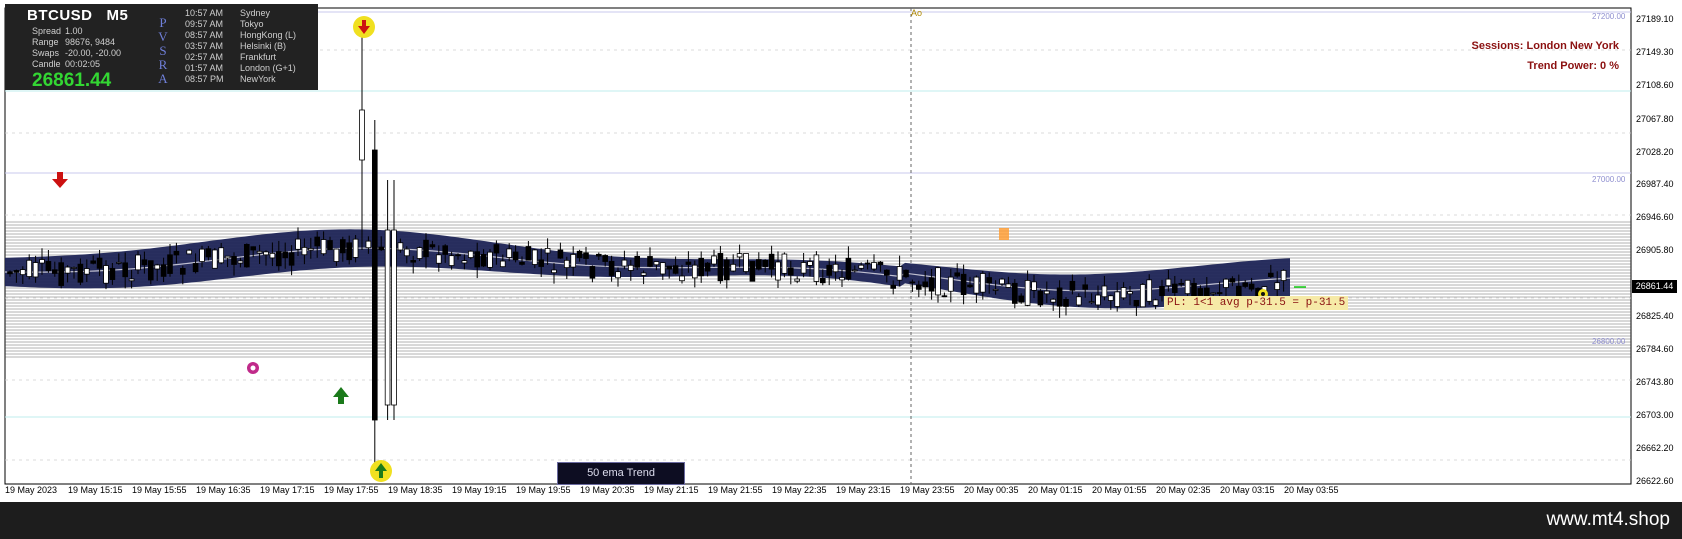 The image size is (1682, 539). I want to click on stat-row: Swaps -20.00, -20.00, so click(77, 53).